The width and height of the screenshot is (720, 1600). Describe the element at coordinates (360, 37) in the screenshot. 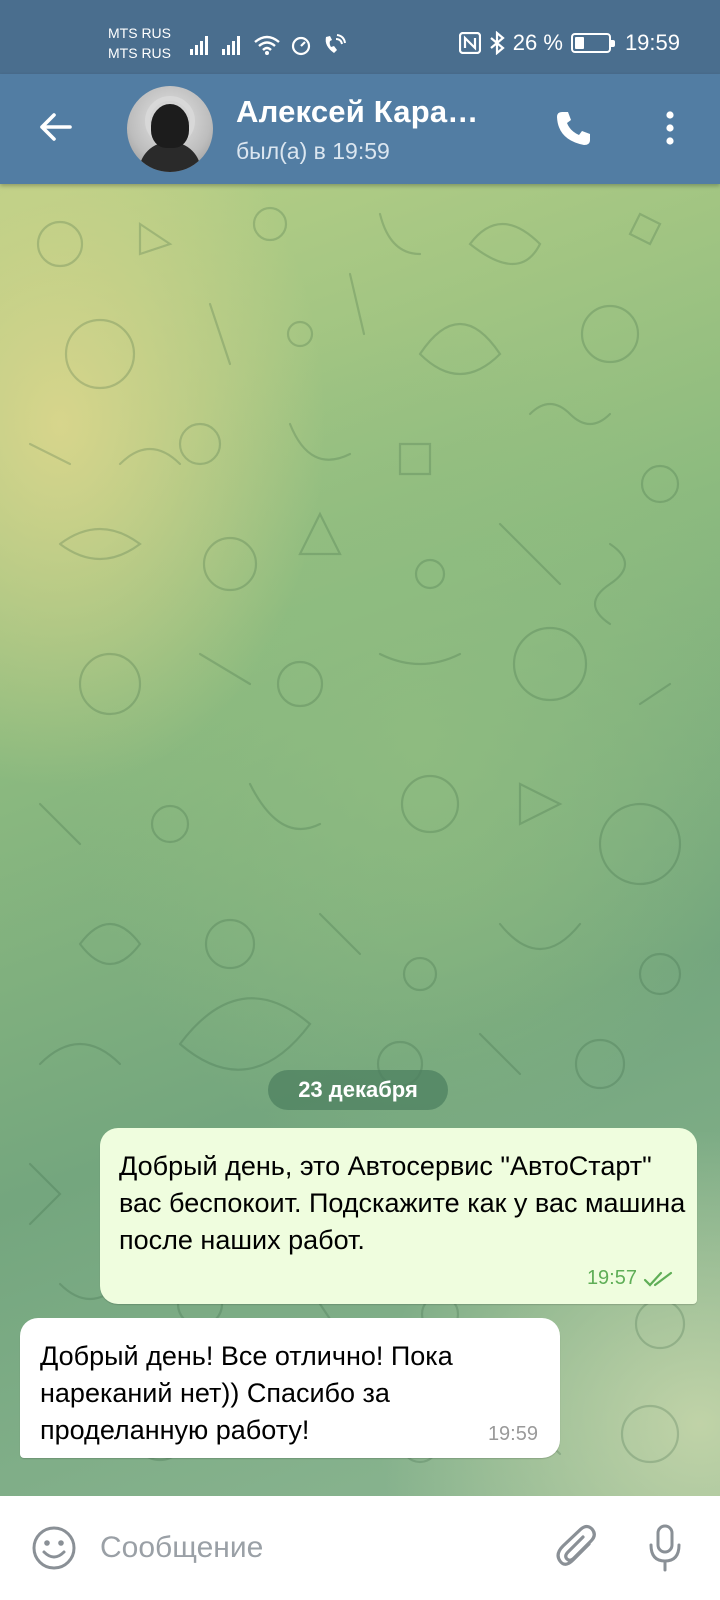

I see `status-bar: MTS RUS MTS RUS 26 % 19:59` at that location.